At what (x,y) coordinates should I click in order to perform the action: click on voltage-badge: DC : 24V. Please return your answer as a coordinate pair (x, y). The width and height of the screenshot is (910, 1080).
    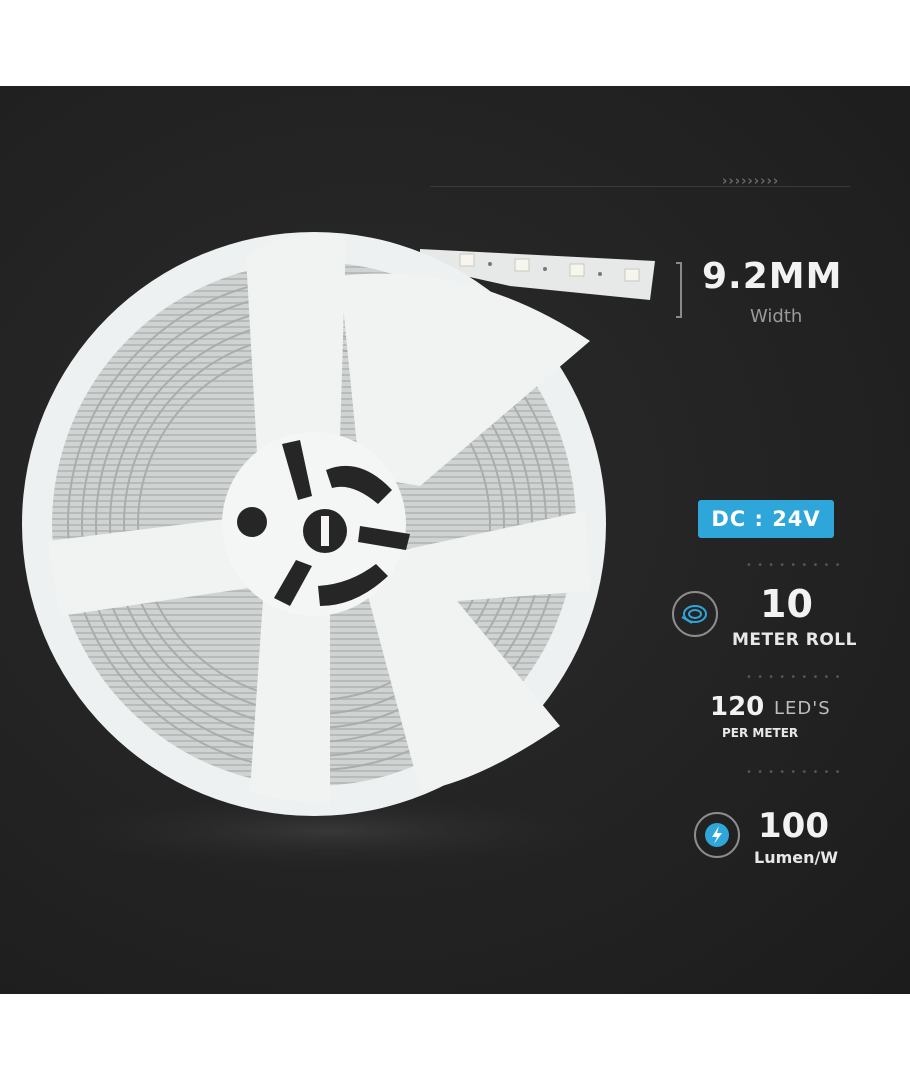
    Looking at the image, I should click on (766, 519).